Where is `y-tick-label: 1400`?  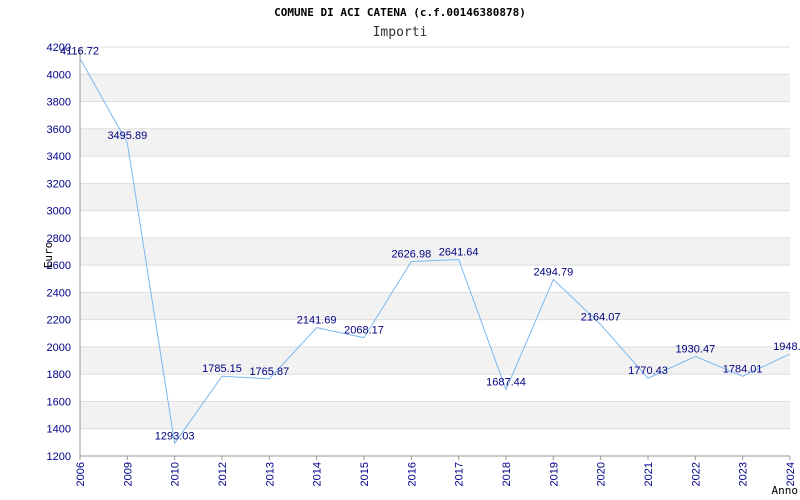
y-tick-label: 1400 is located at coordinates (59, 430).